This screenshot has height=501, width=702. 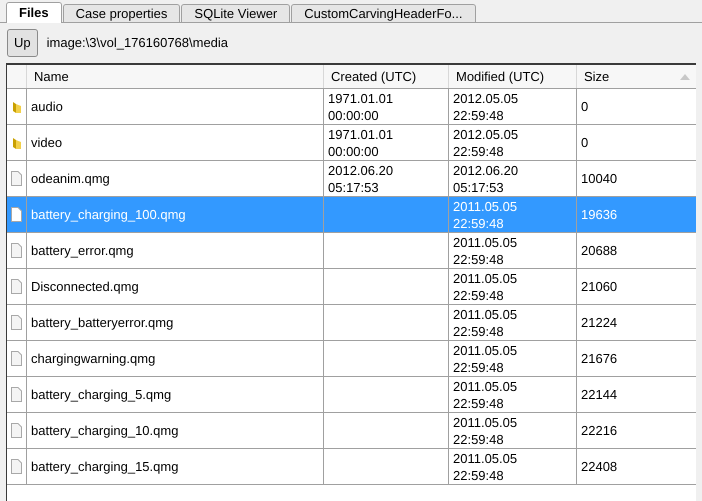 I want to click on tab: SQLite Viewer, so click(x=235, y=13).